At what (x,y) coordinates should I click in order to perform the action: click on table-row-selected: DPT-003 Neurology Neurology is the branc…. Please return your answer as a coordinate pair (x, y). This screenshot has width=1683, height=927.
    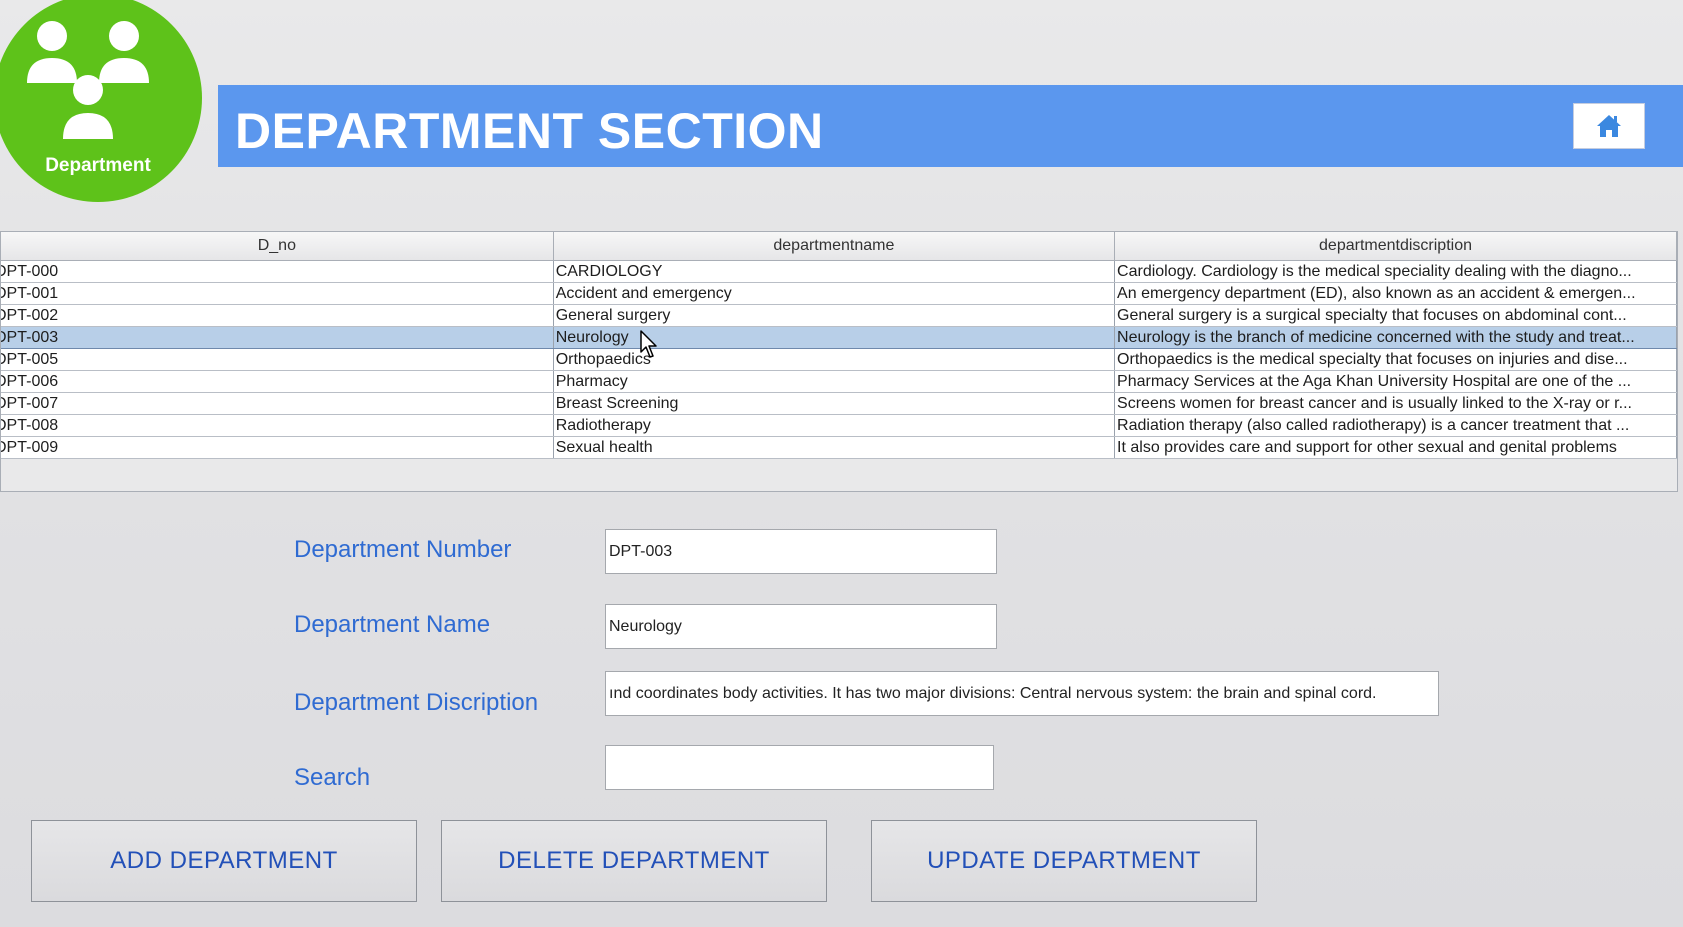
    Looking at the image, I should click on (839, 337).